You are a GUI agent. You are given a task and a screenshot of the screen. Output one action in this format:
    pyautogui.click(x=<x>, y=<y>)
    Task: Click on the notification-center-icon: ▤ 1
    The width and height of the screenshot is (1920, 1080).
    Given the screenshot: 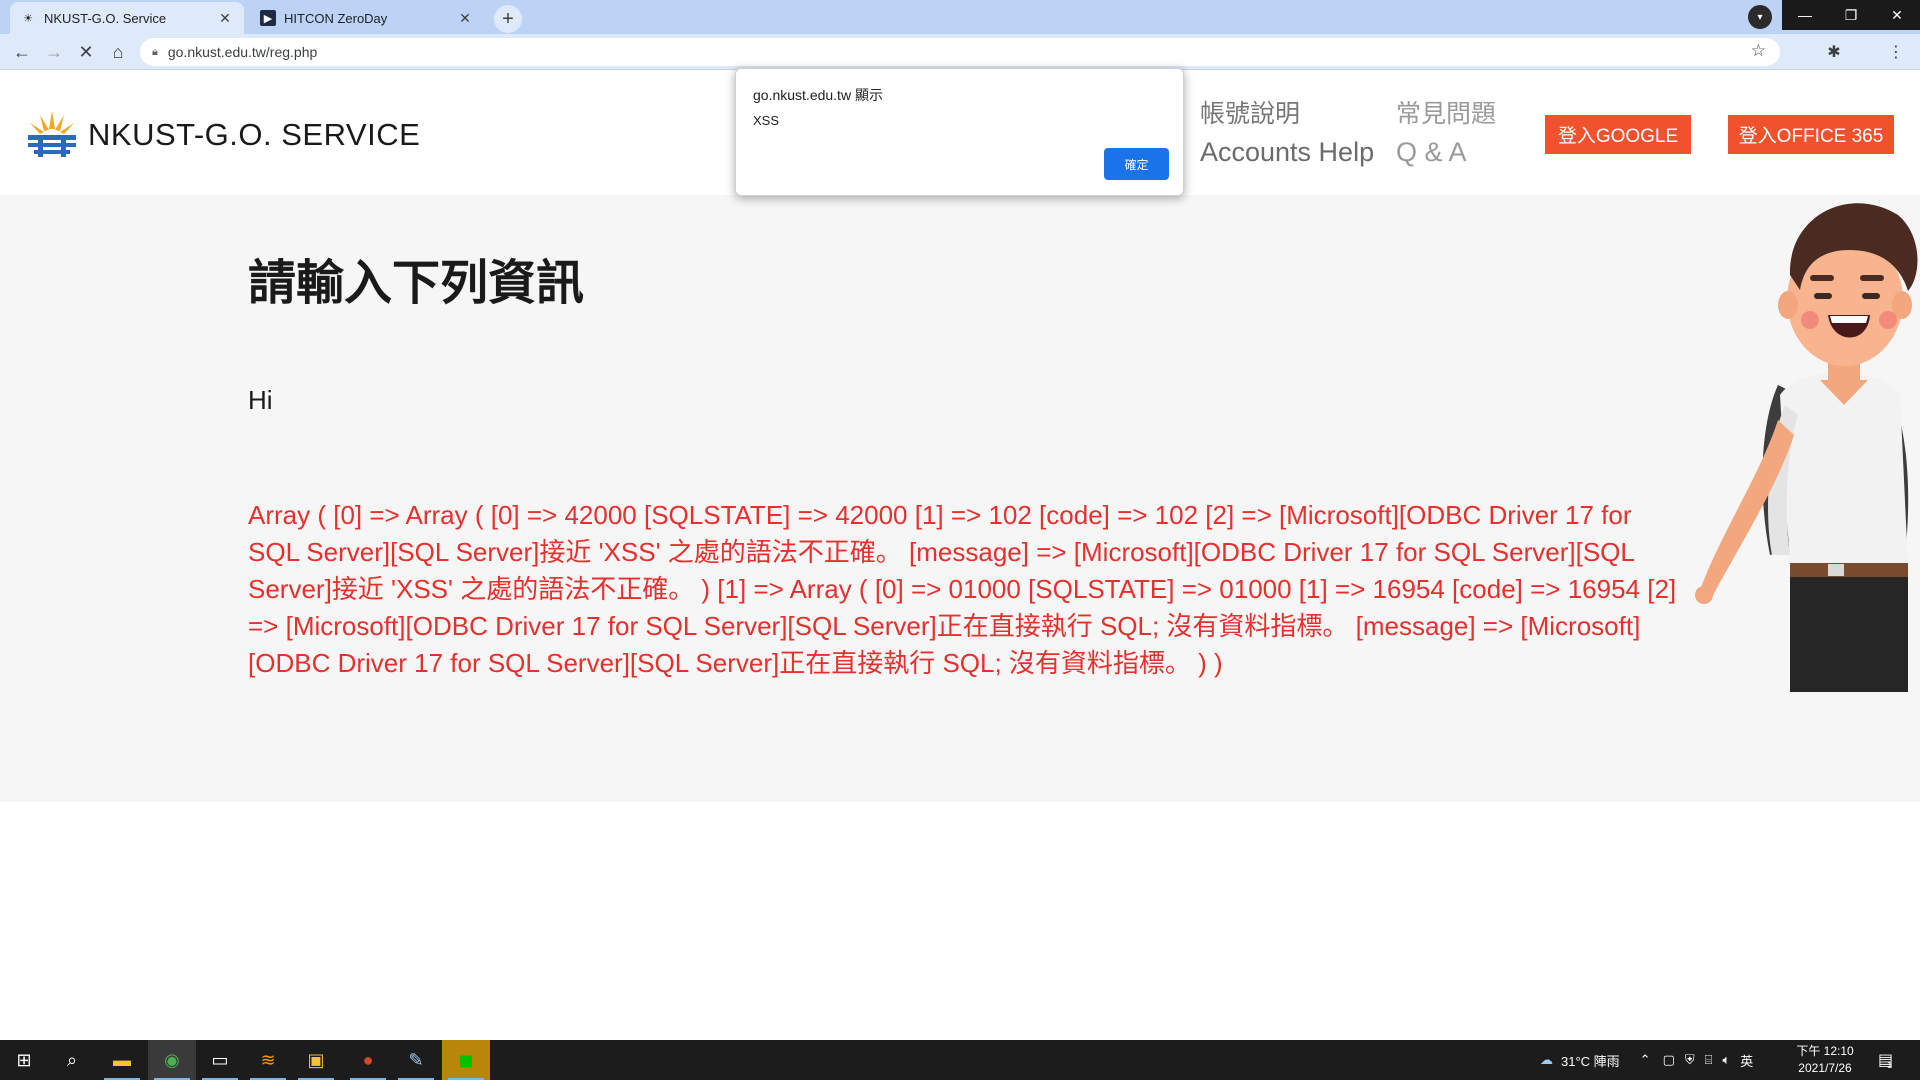 What is the action you would take?
    pyautogui.click(x=1885, y=1060)
    